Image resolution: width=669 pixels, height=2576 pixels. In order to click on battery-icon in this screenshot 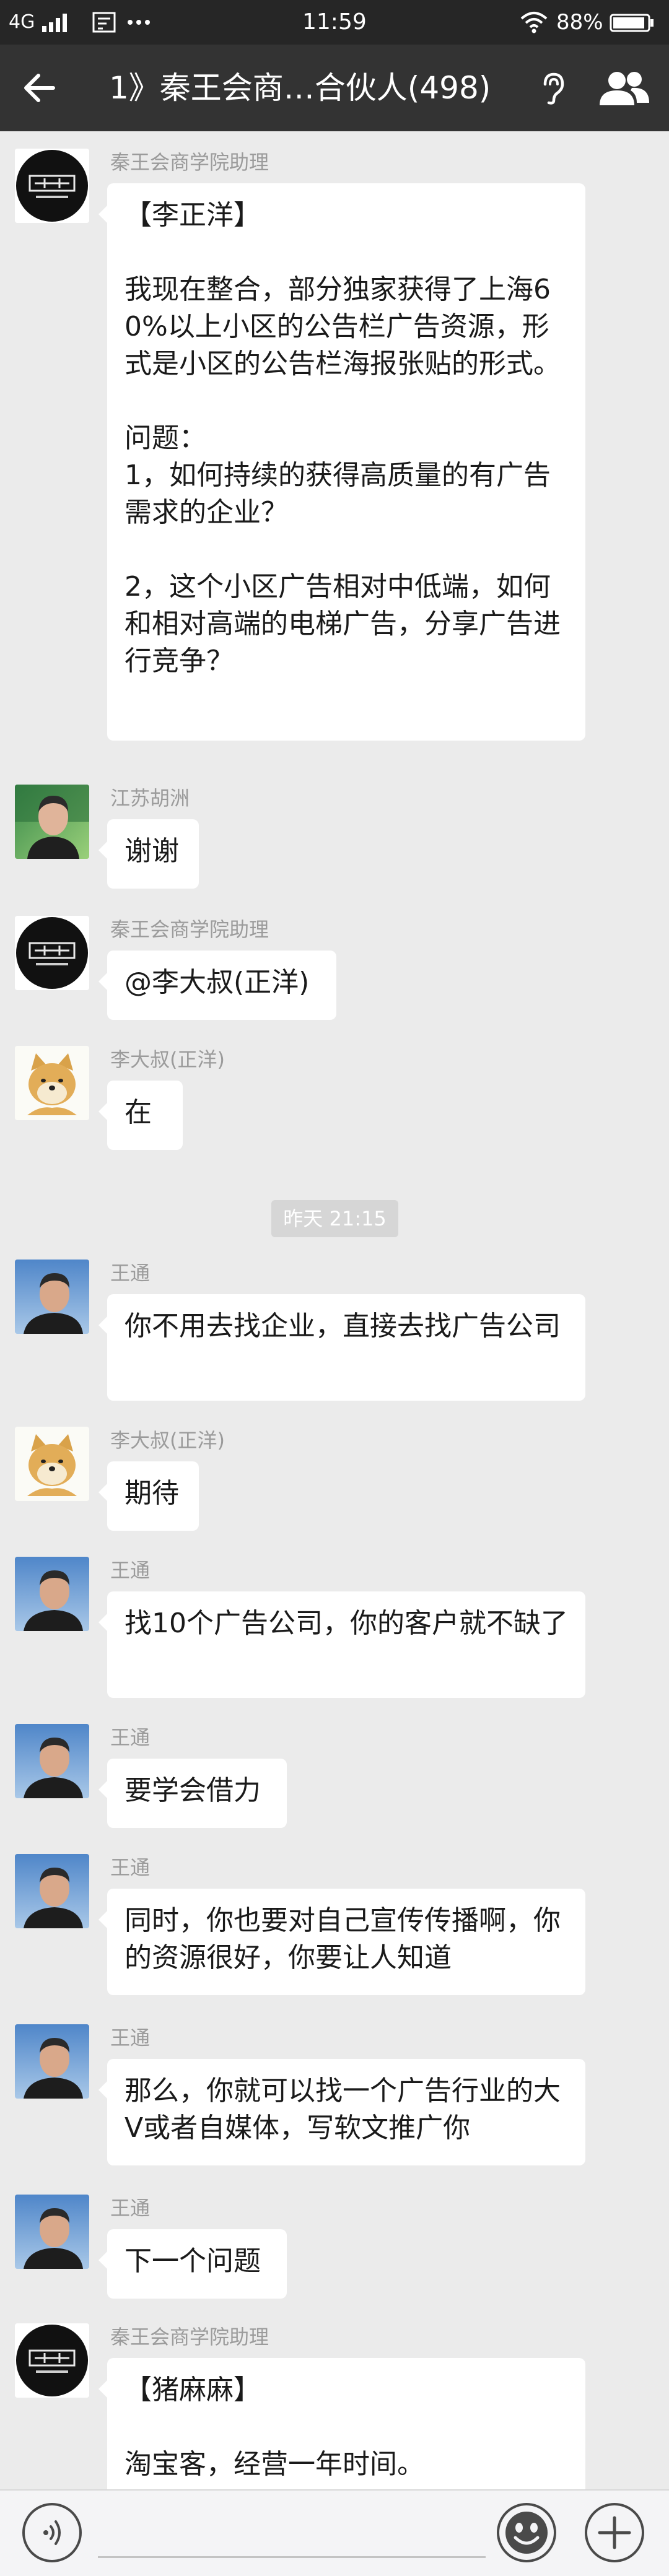, I will do `click(632, 23)`.